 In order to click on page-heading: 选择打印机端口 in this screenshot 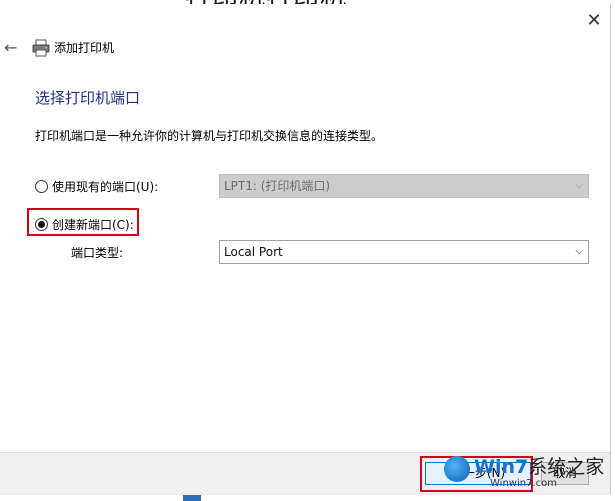, I will do `click(88, 98)`.